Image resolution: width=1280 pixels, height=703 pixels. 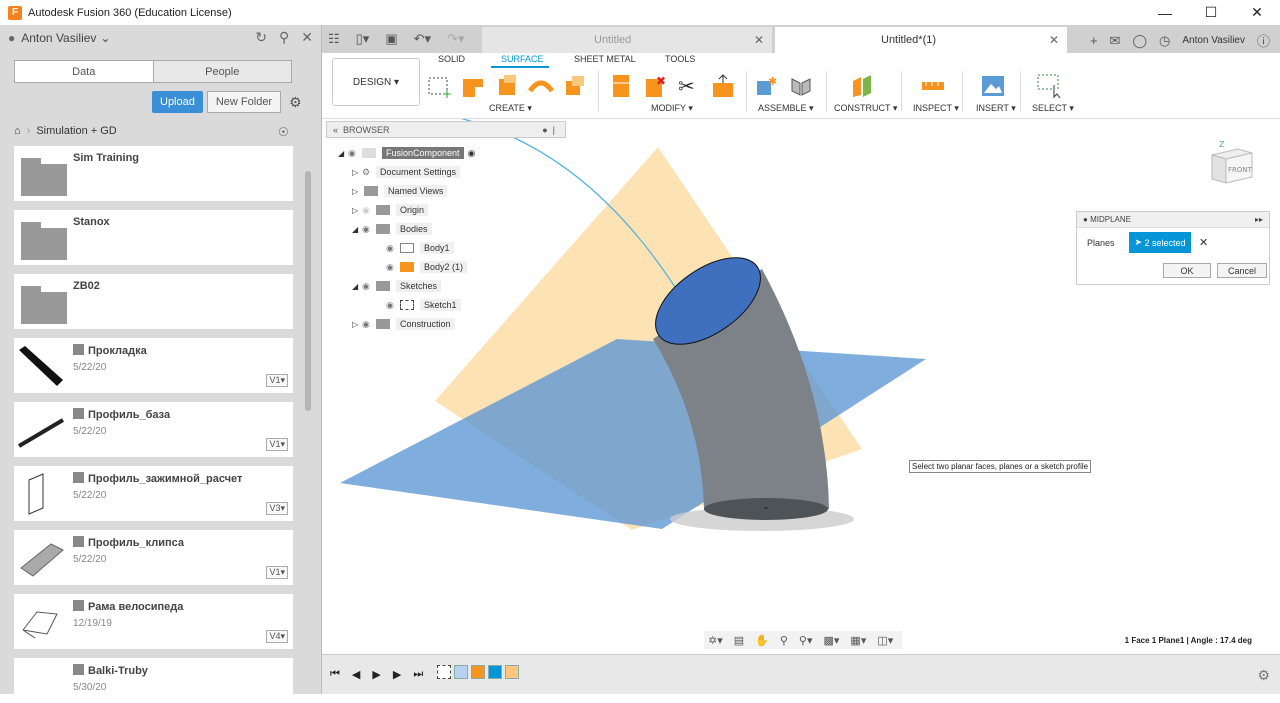 What do you see at coordinates (680, 59) in the screenshot?
I see `tab-tools: TOOLS` at bounding box center [680, 59].